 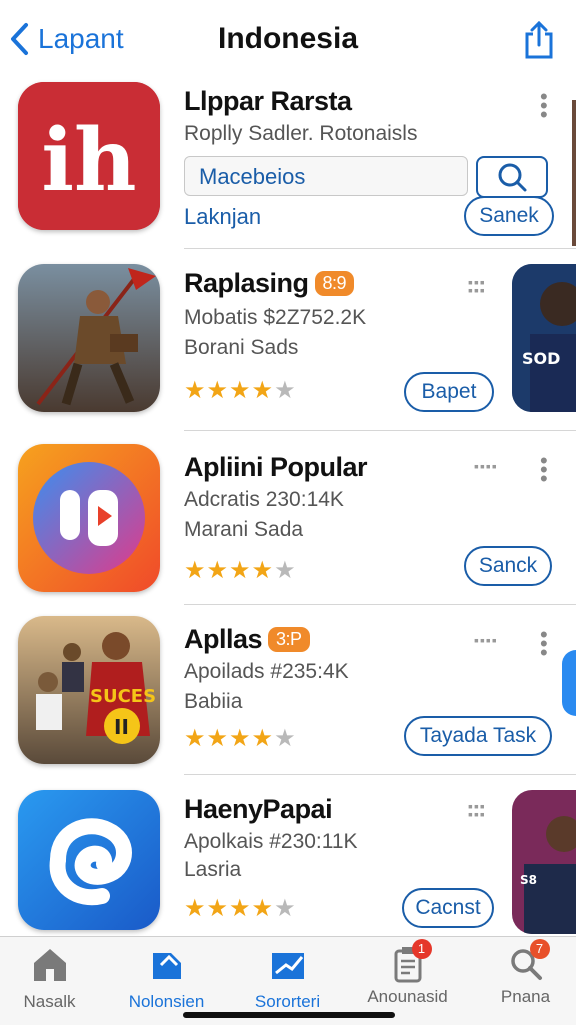 I want to click on tab-label: Anounasid, so click(x=407, y=996).